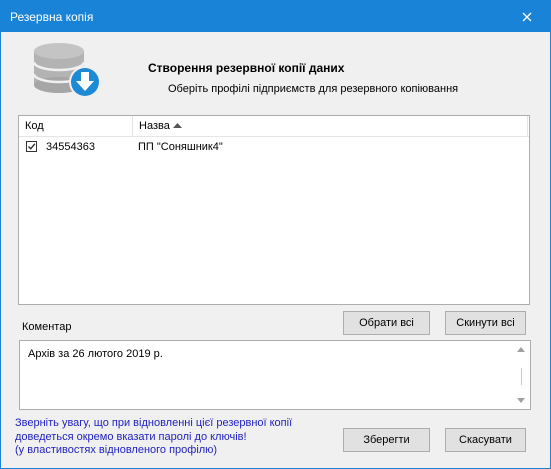 The image size is (551, 469). Describe the element at coordinates (521, 400) in the screenshot. I see `scroll-down-arrow-icon` at that location.